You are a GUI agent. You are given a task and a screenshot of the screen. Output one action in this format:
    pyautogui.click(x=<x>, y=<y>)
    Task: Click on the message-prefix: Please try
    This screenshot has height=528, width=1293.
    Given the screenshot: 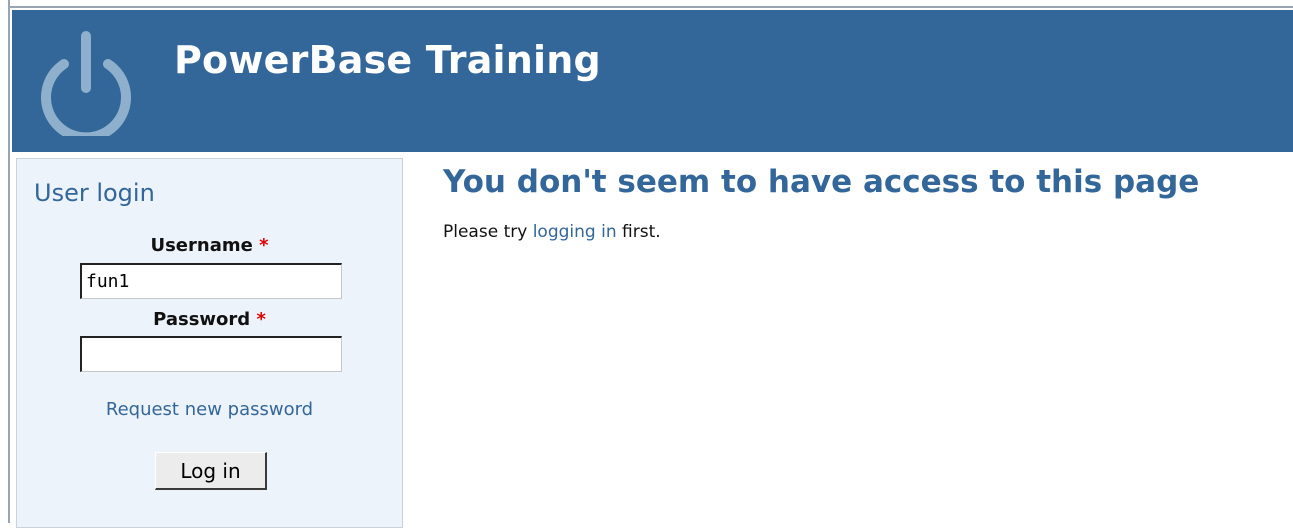 What is the action you would take?
    pyautogui.click(x=485, y=232)
    